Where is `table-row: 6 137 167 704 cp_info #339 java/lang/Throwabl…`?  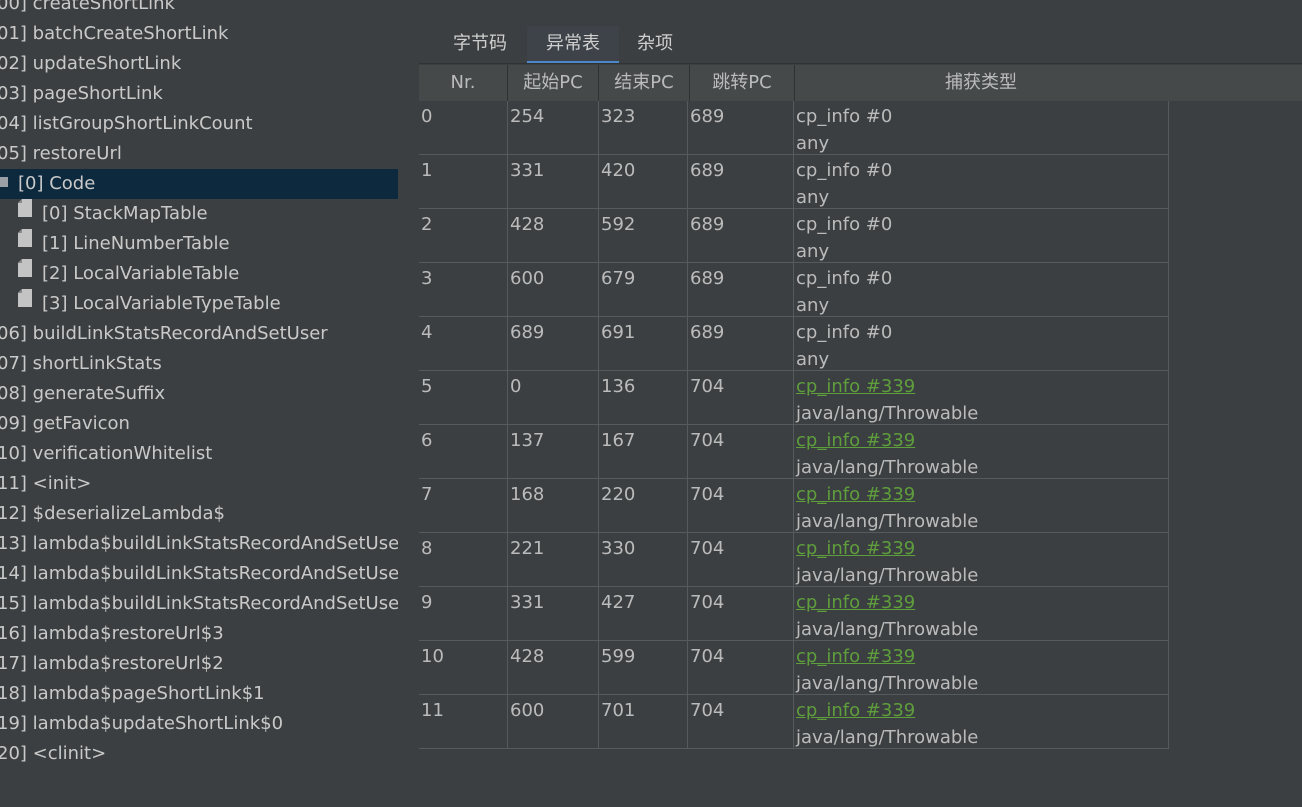 table-row: 6 137 167 704 cp_info #339 java/lang/Throwabl… is located at coordinates (794, 452).